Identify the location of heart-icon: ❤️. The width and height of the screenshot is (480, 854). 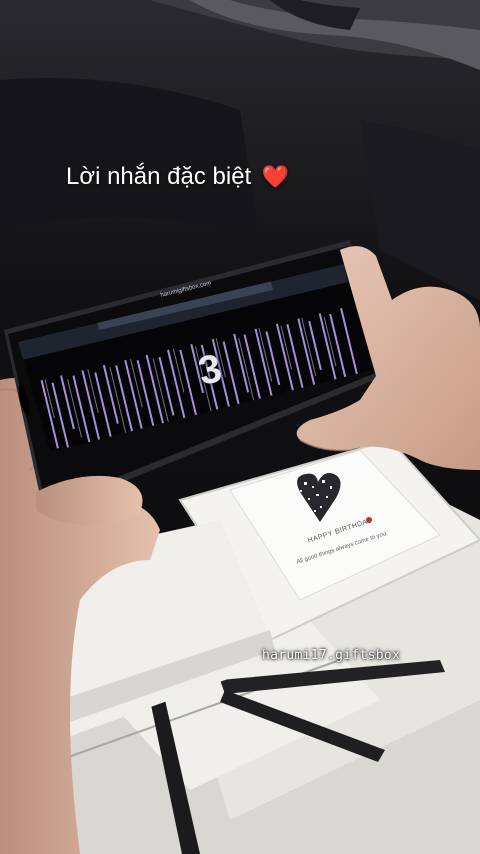
(275, 176).